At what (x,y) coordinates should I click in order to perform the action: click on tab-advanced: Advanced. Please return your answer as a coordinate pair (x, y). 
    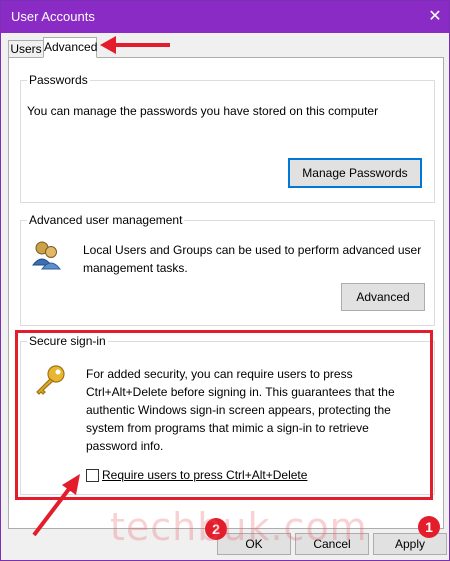
    Looking at the image, I should click on (70, 47).